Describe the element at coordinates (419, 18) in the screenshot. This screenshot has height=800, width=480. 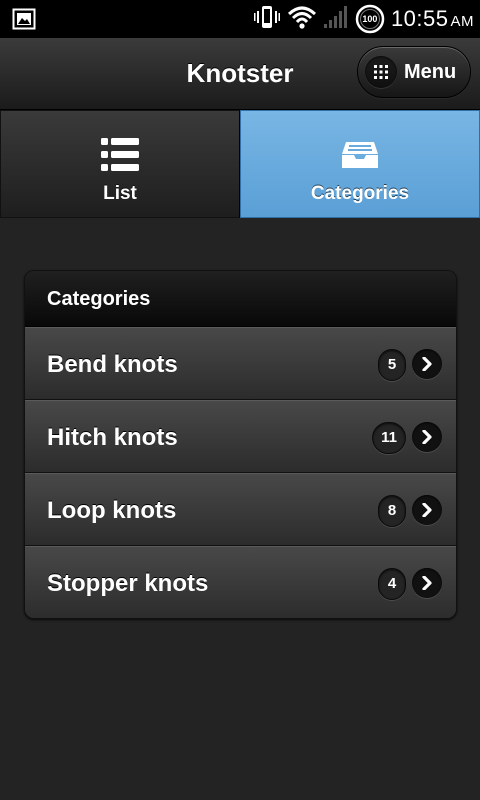
I see `clock-time: 10:55` at that location.